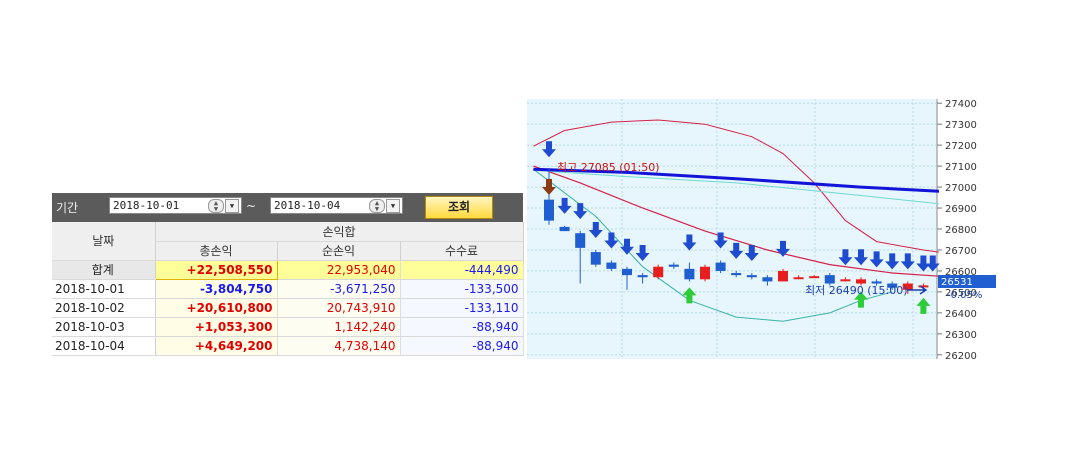 The image size is (1076, 468). What do you see at coordinates (462, 251) in the screenshot?
I see `fee-column-header: 수수료` at bounding box center [462, 251].